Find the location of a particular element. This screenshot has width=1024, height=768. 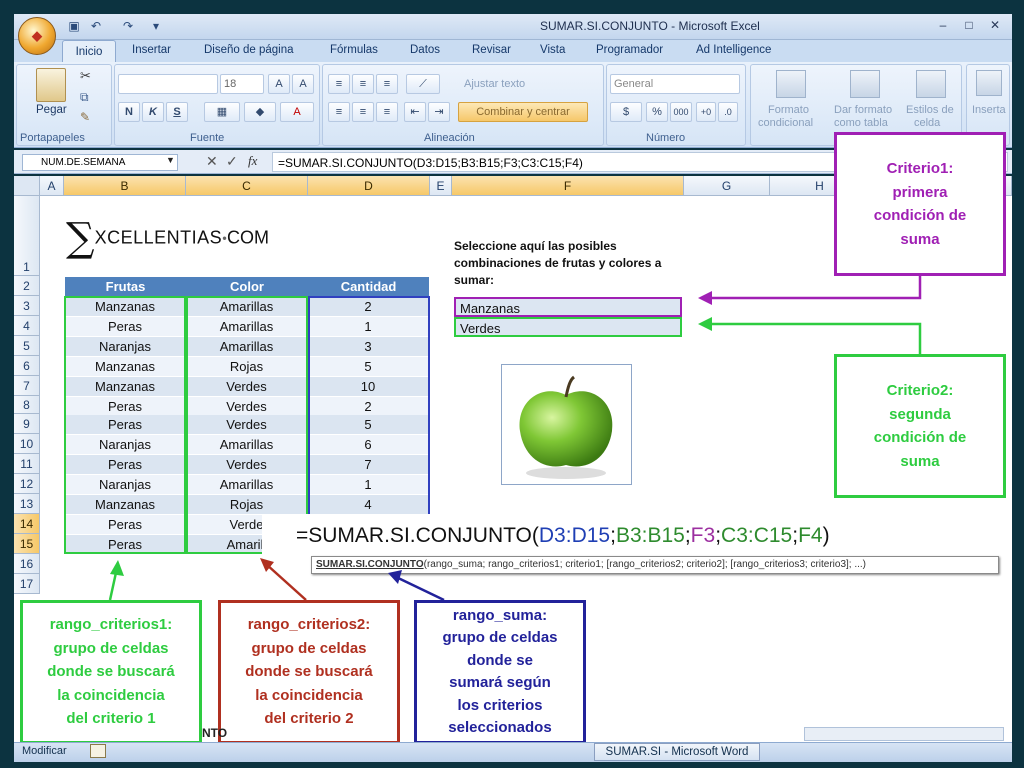

align-top-icon: ≡ is located at coordinates (339, 84).